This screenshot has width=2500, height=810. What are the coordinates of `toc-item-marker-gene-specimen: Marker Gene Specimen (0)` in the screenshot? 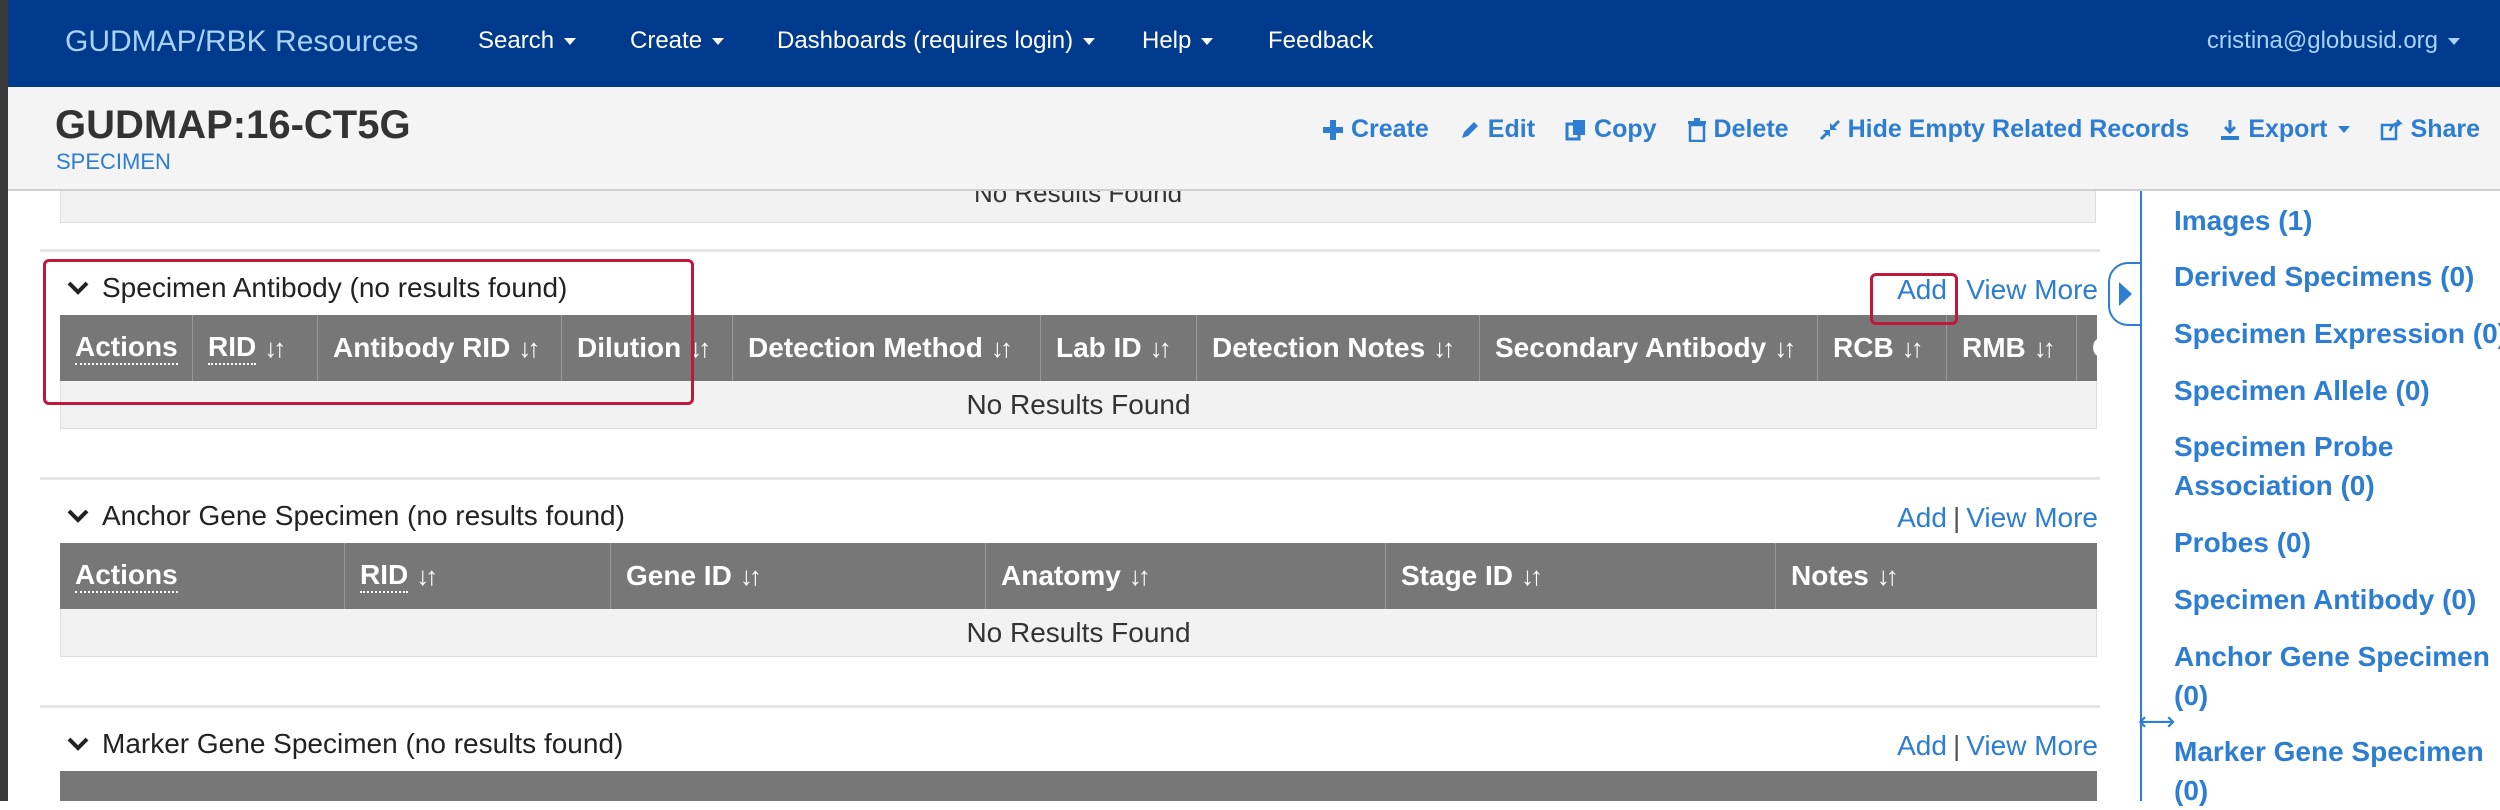 It's located at (2336, 771).